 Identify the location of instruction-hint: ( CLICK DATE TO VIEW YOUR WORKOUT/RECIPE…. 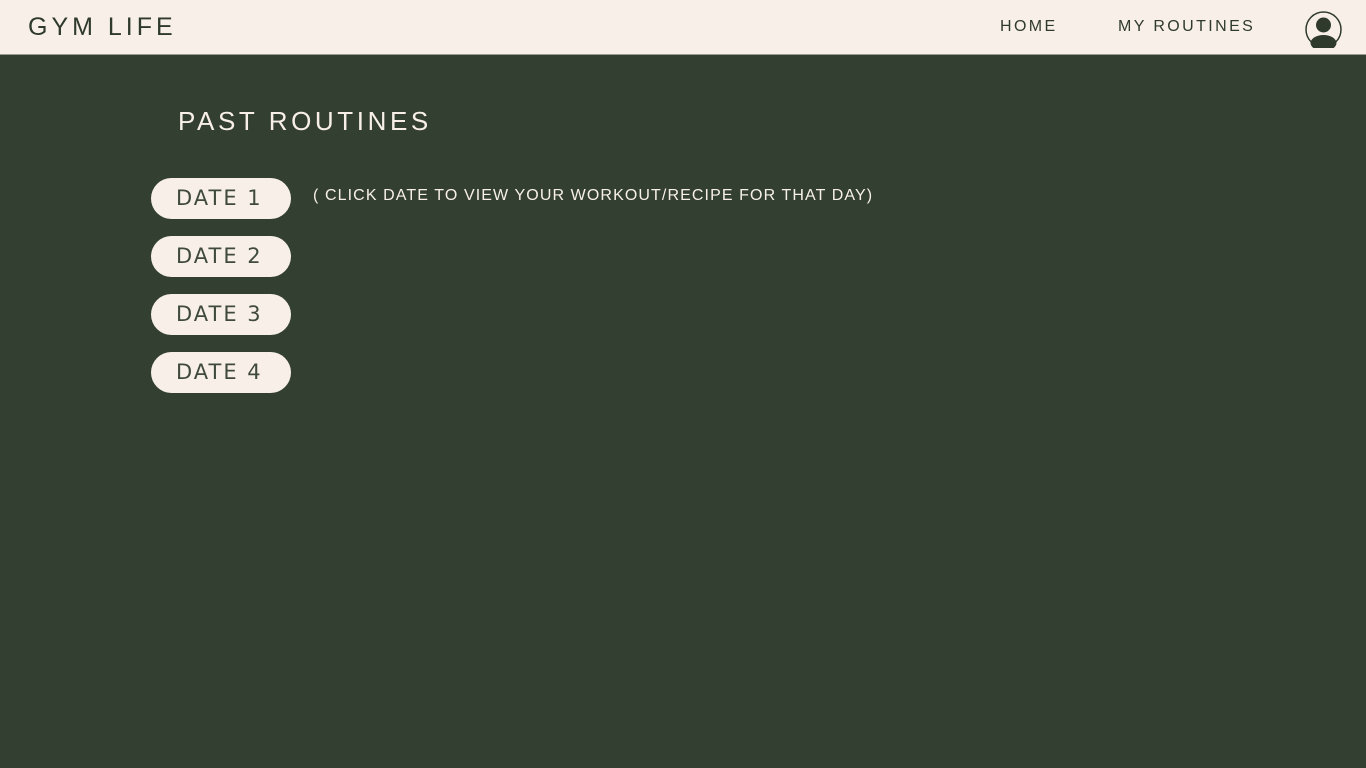
(593, 195).